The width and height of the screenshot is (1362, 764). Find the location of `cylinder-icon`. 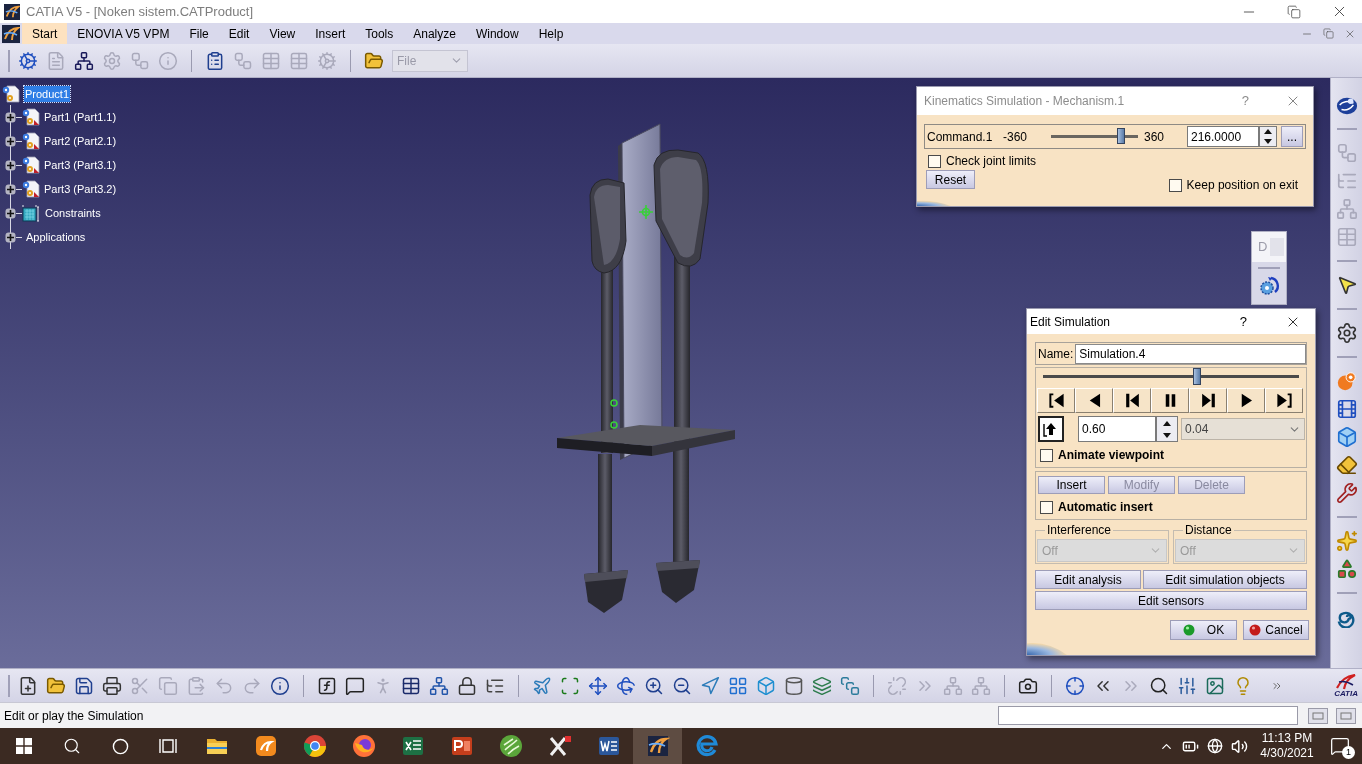

cylinder-icon is located at coordinates (794, 685).